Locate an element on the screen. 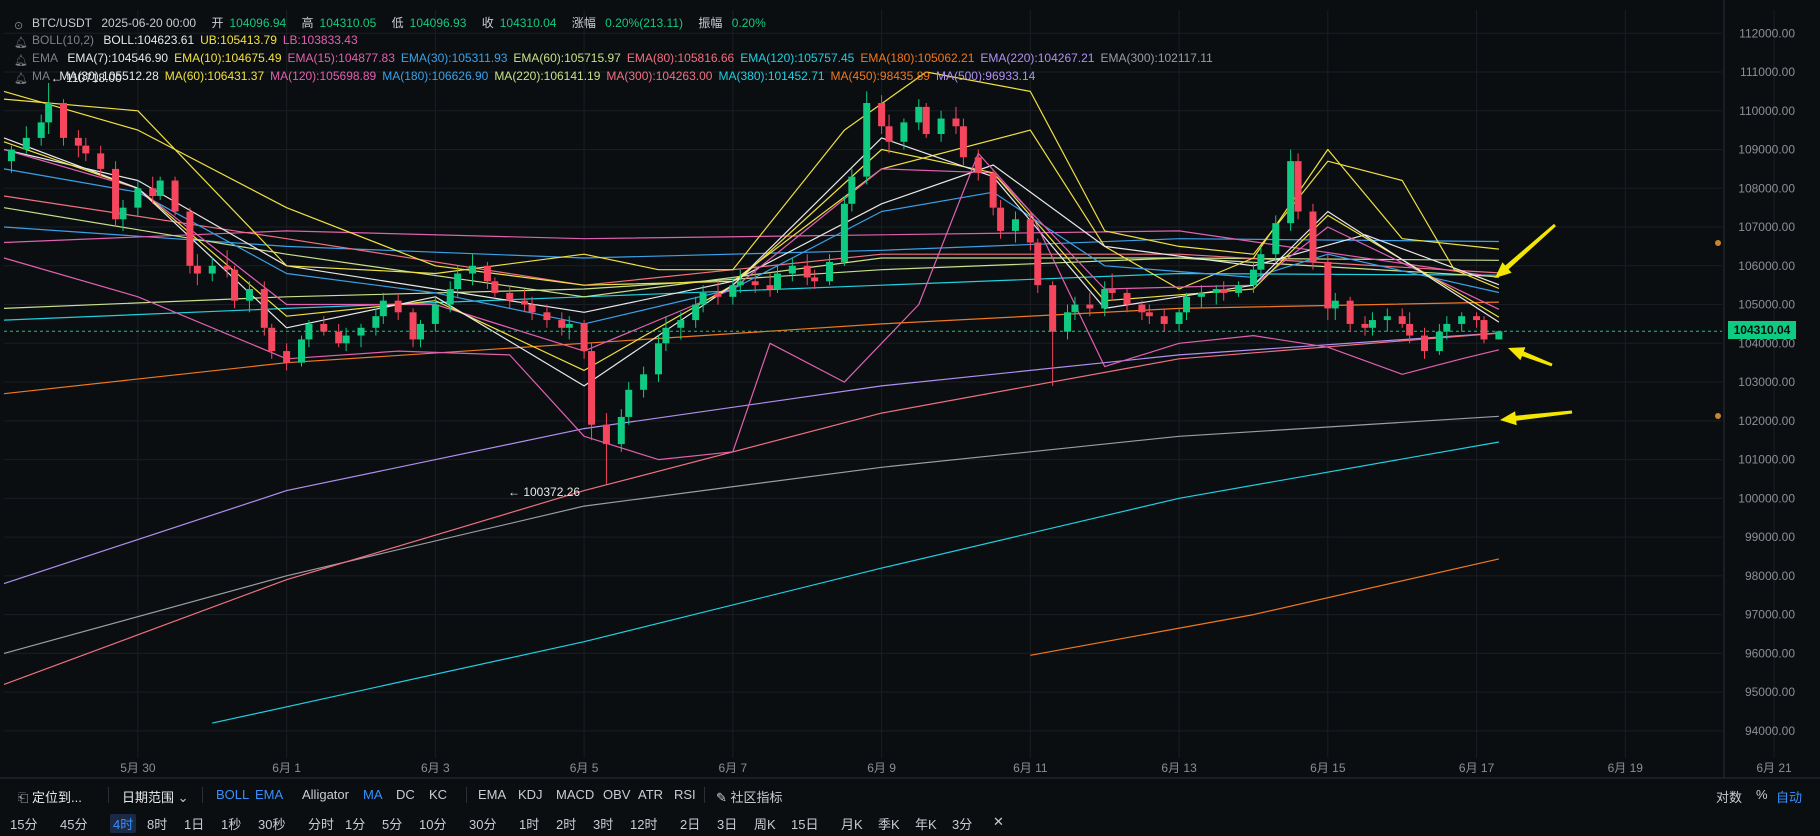  change-number: 0.20%(213.11) is located at coordinates (644, 23).